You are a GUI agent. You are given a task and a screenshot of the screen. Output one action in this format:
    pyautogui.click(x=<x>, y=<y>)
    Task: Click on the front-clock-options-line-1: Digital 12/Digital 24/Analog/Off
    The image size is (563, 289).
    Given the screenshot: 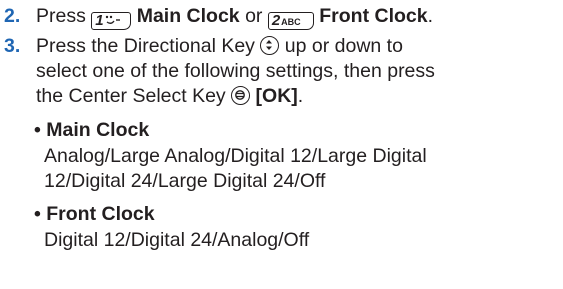 What is the action you would take?
    pyautogui.click(x=177, y=240)
    